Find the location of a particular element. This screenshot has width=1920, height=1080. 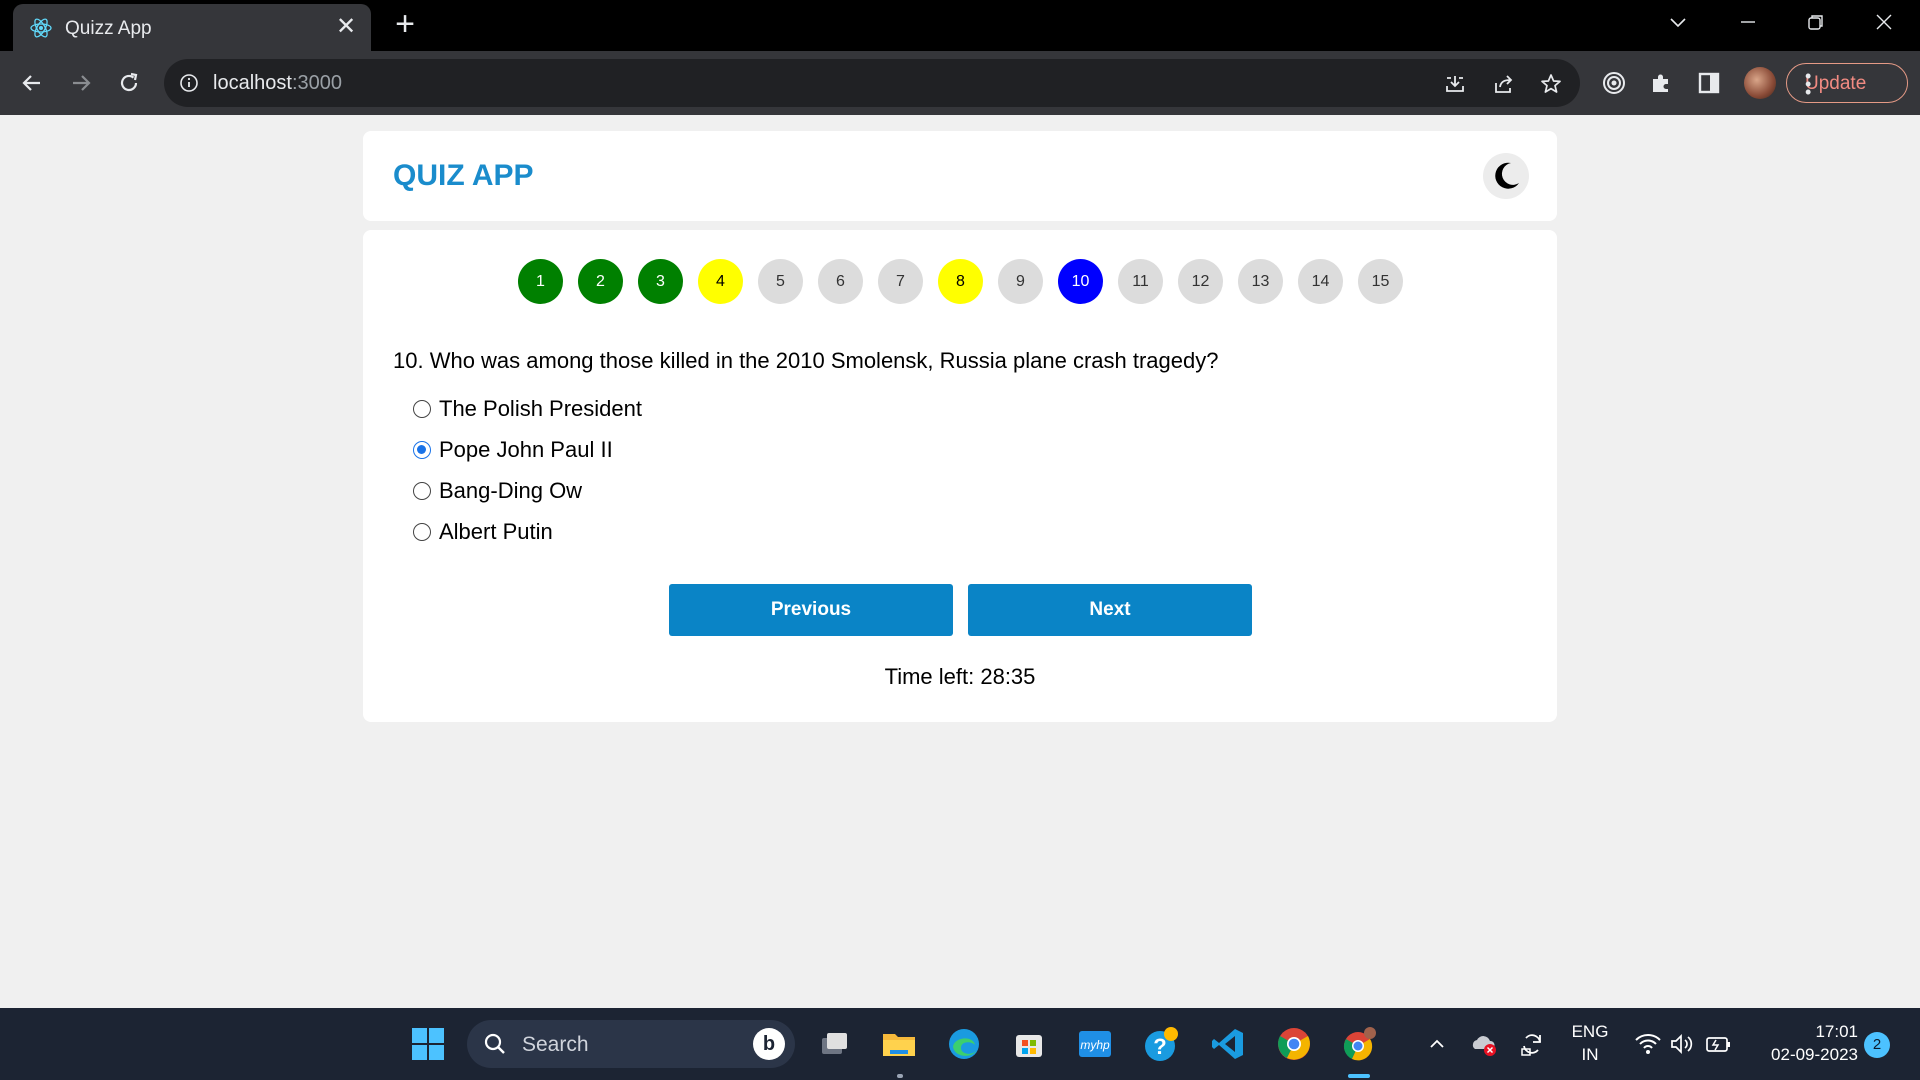

question-nav-7: 7 is located at coordinates (900, 281).